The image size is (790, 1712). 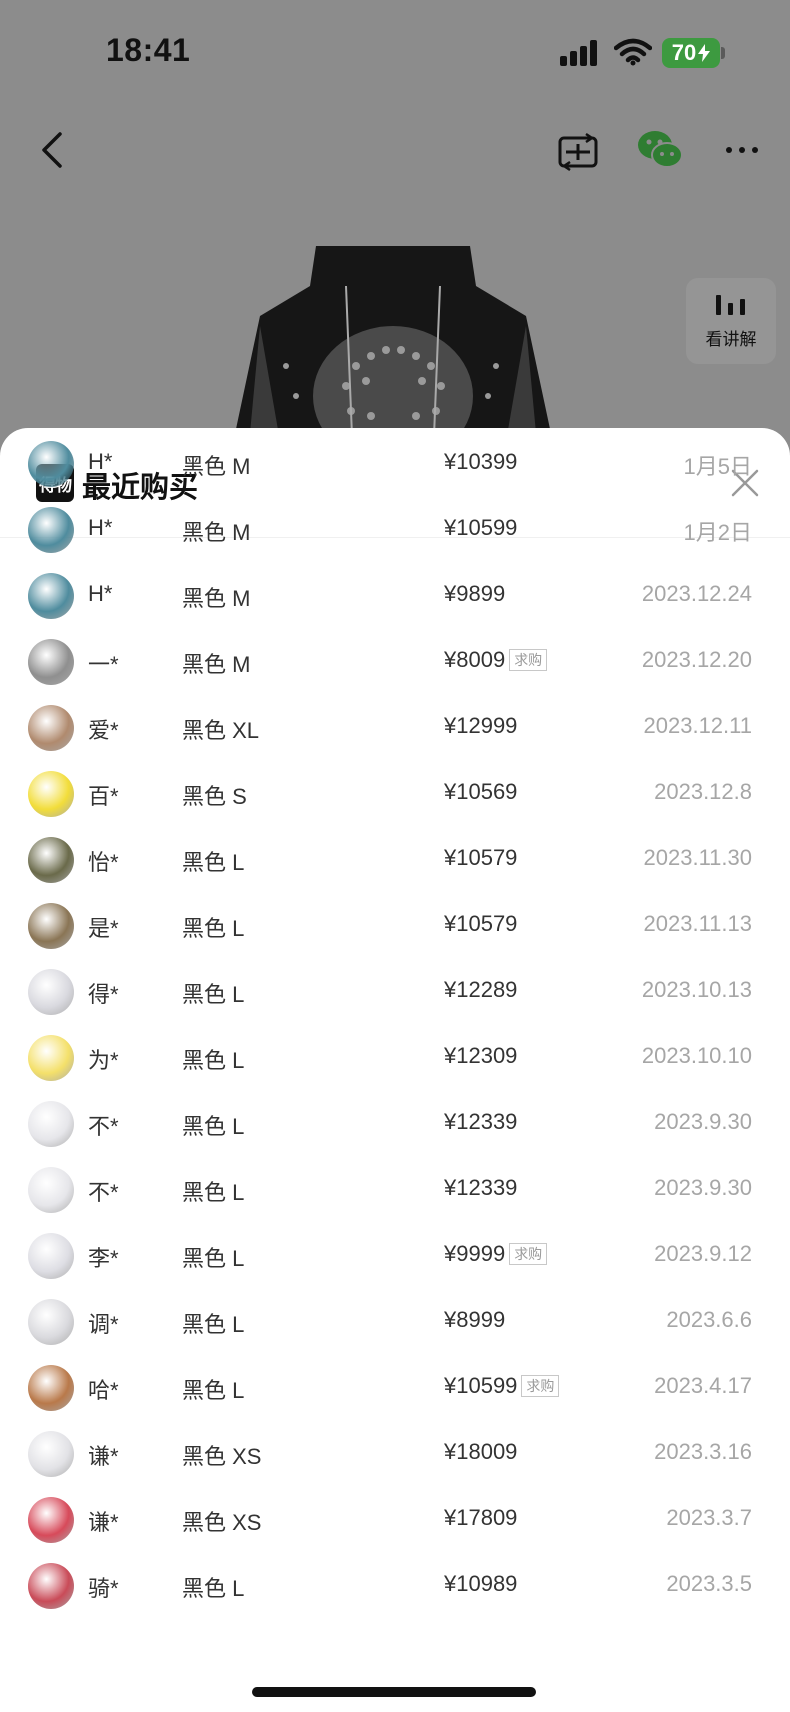 I want to click on price-value: ¥17809, so click(x=481, y=1517).